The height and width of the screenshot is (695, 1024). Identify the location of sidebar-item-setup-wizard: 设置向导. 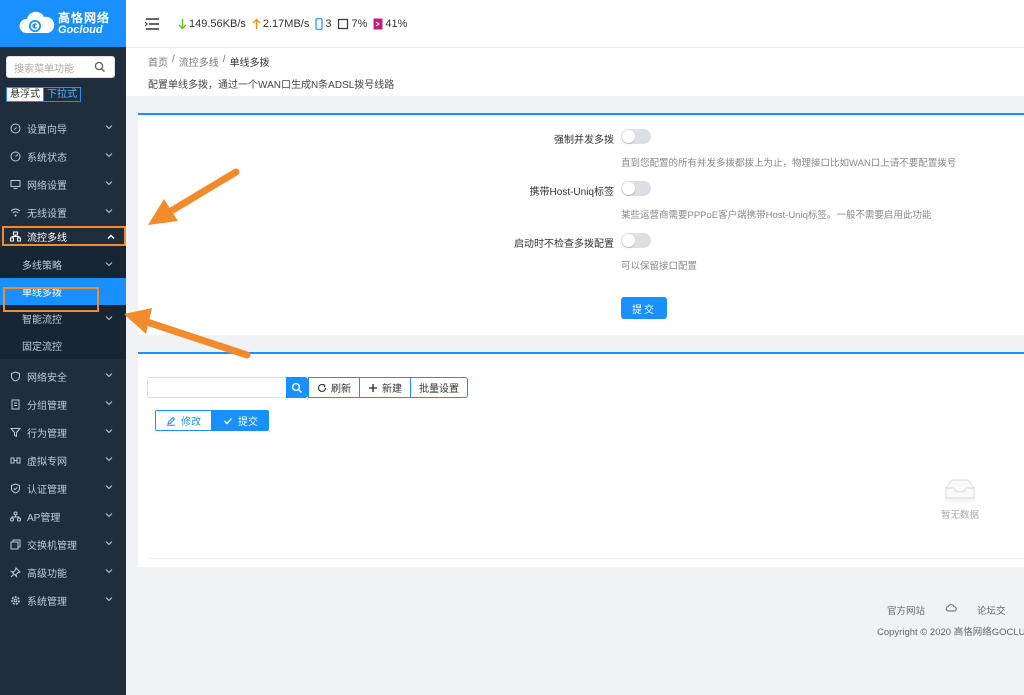
(63, 128).